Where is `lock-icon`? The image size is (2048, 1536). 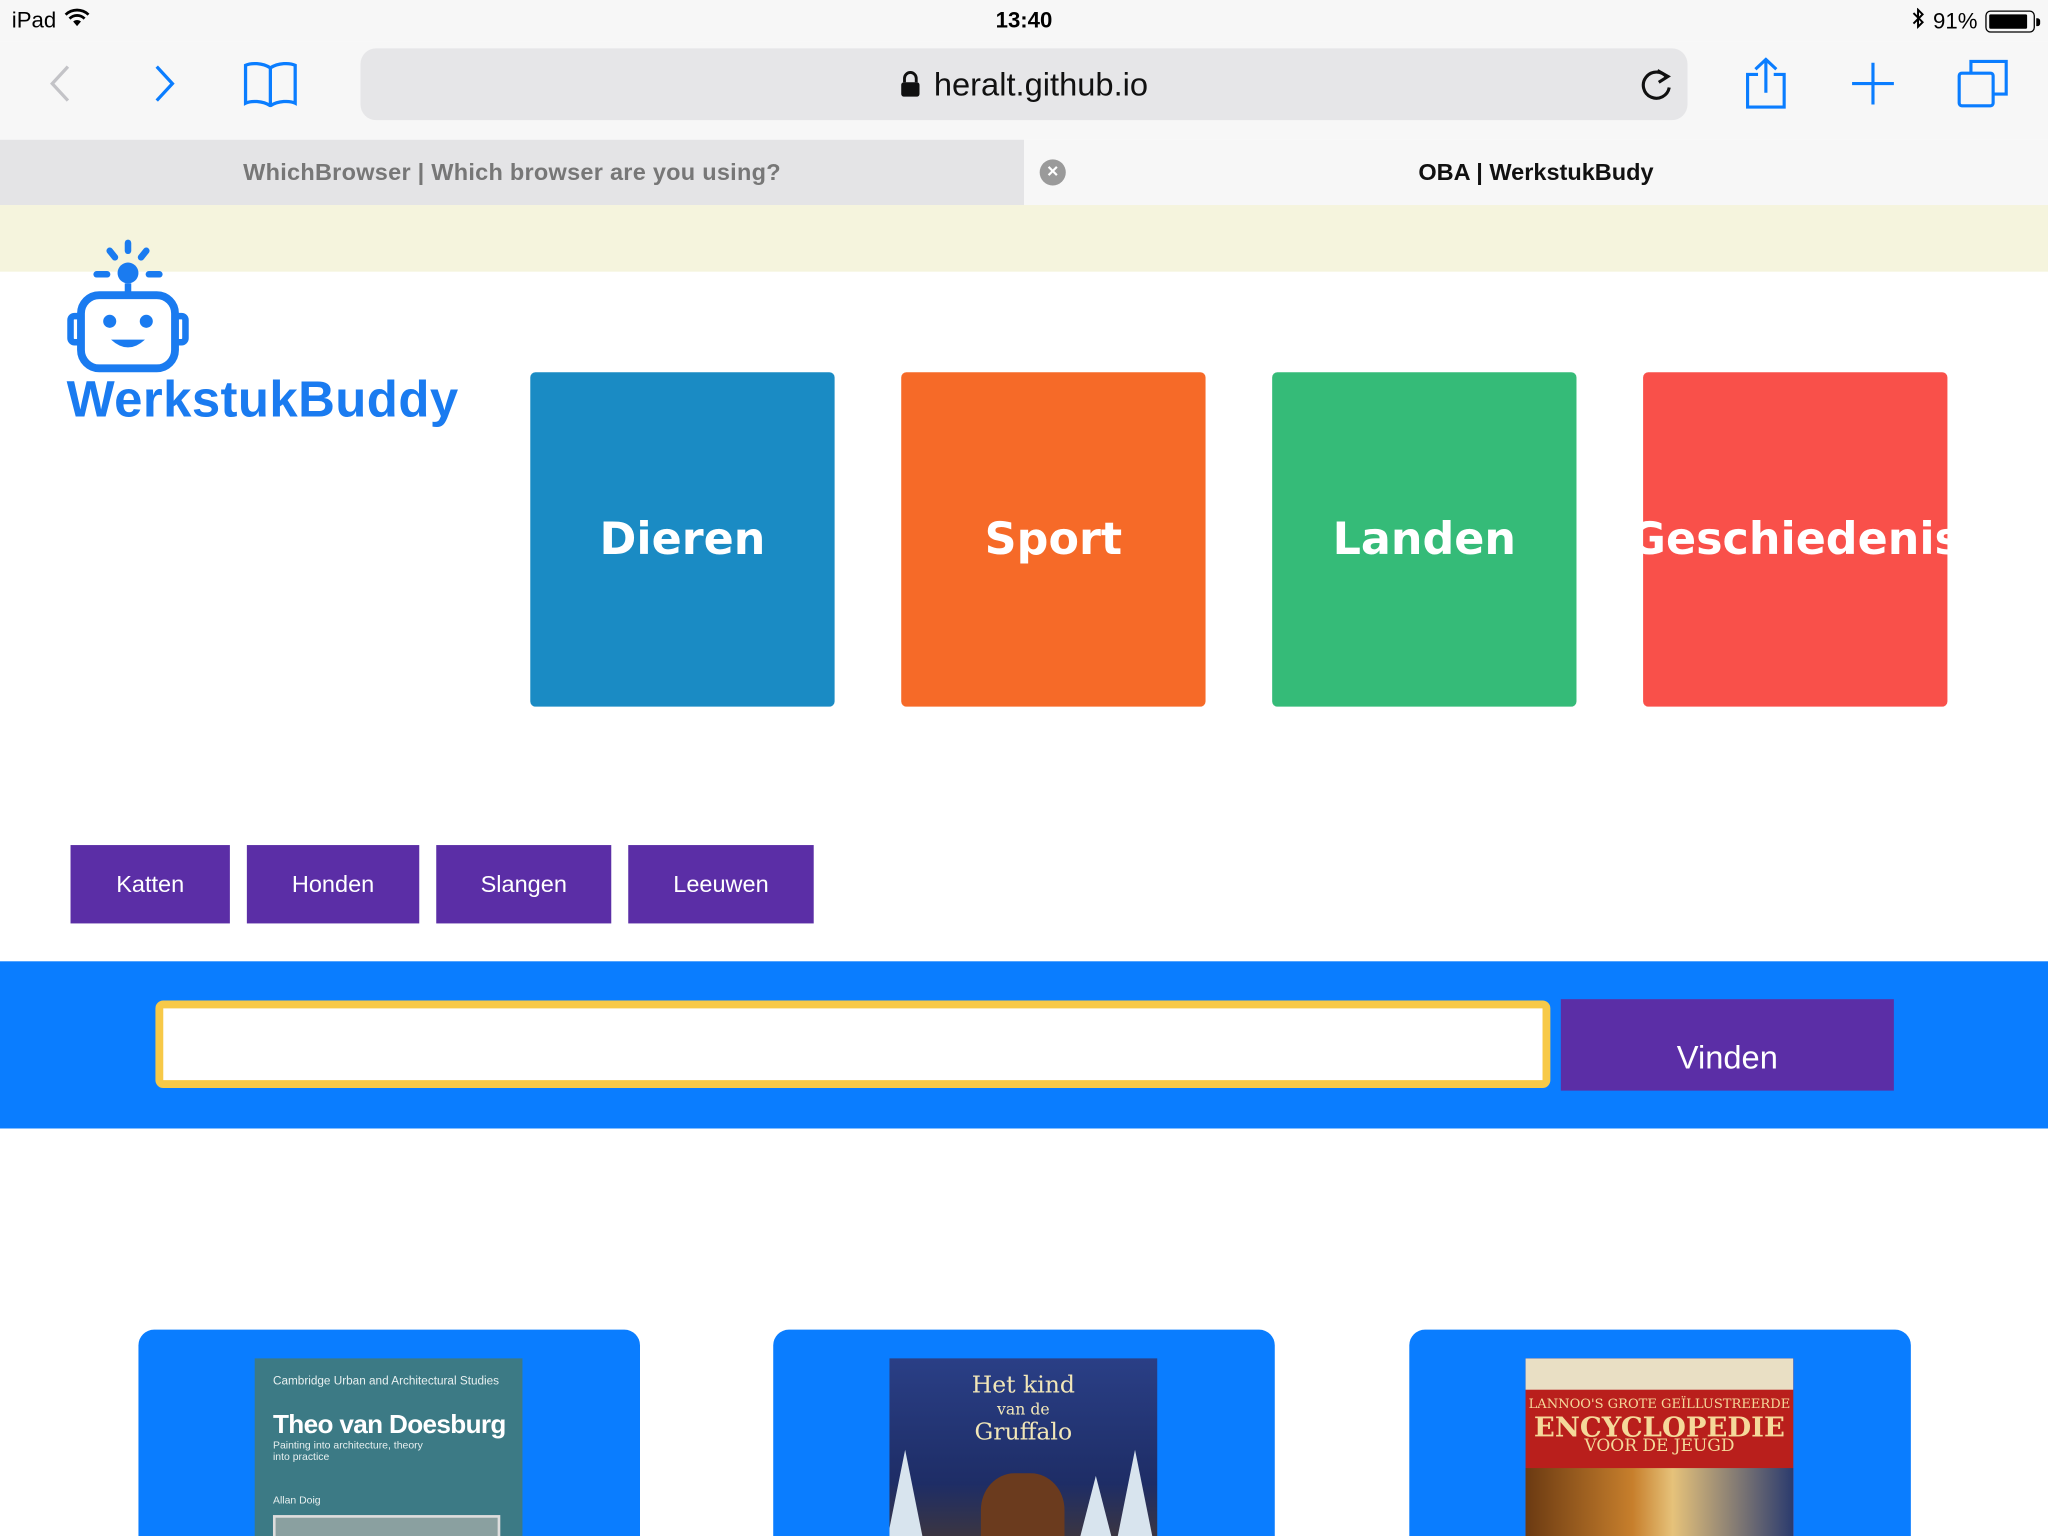 lock-icon is located at coordinates (910, 88).